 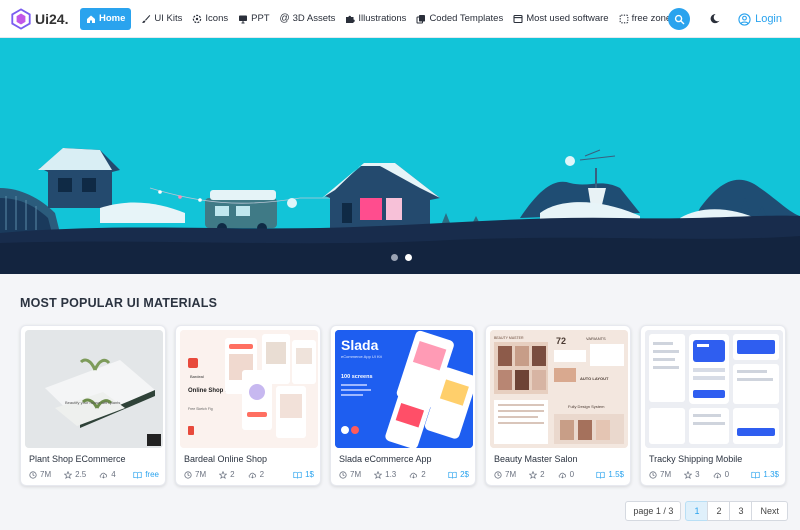 I want to click on nav-item-most-used-software: Most used software, so click(x=561, y=19).